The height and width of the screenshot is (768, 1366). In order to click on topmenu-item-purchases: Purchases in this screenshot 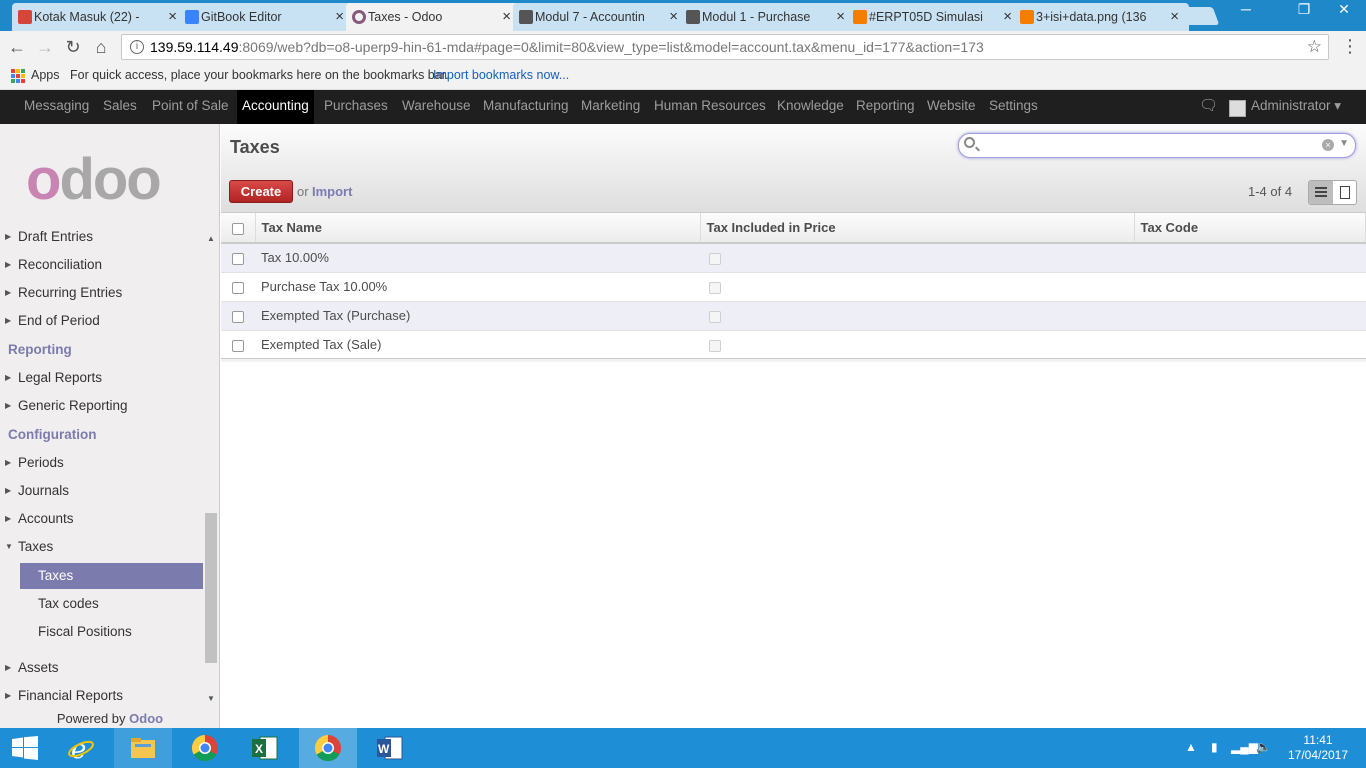, I will do `click(356, 107)`.